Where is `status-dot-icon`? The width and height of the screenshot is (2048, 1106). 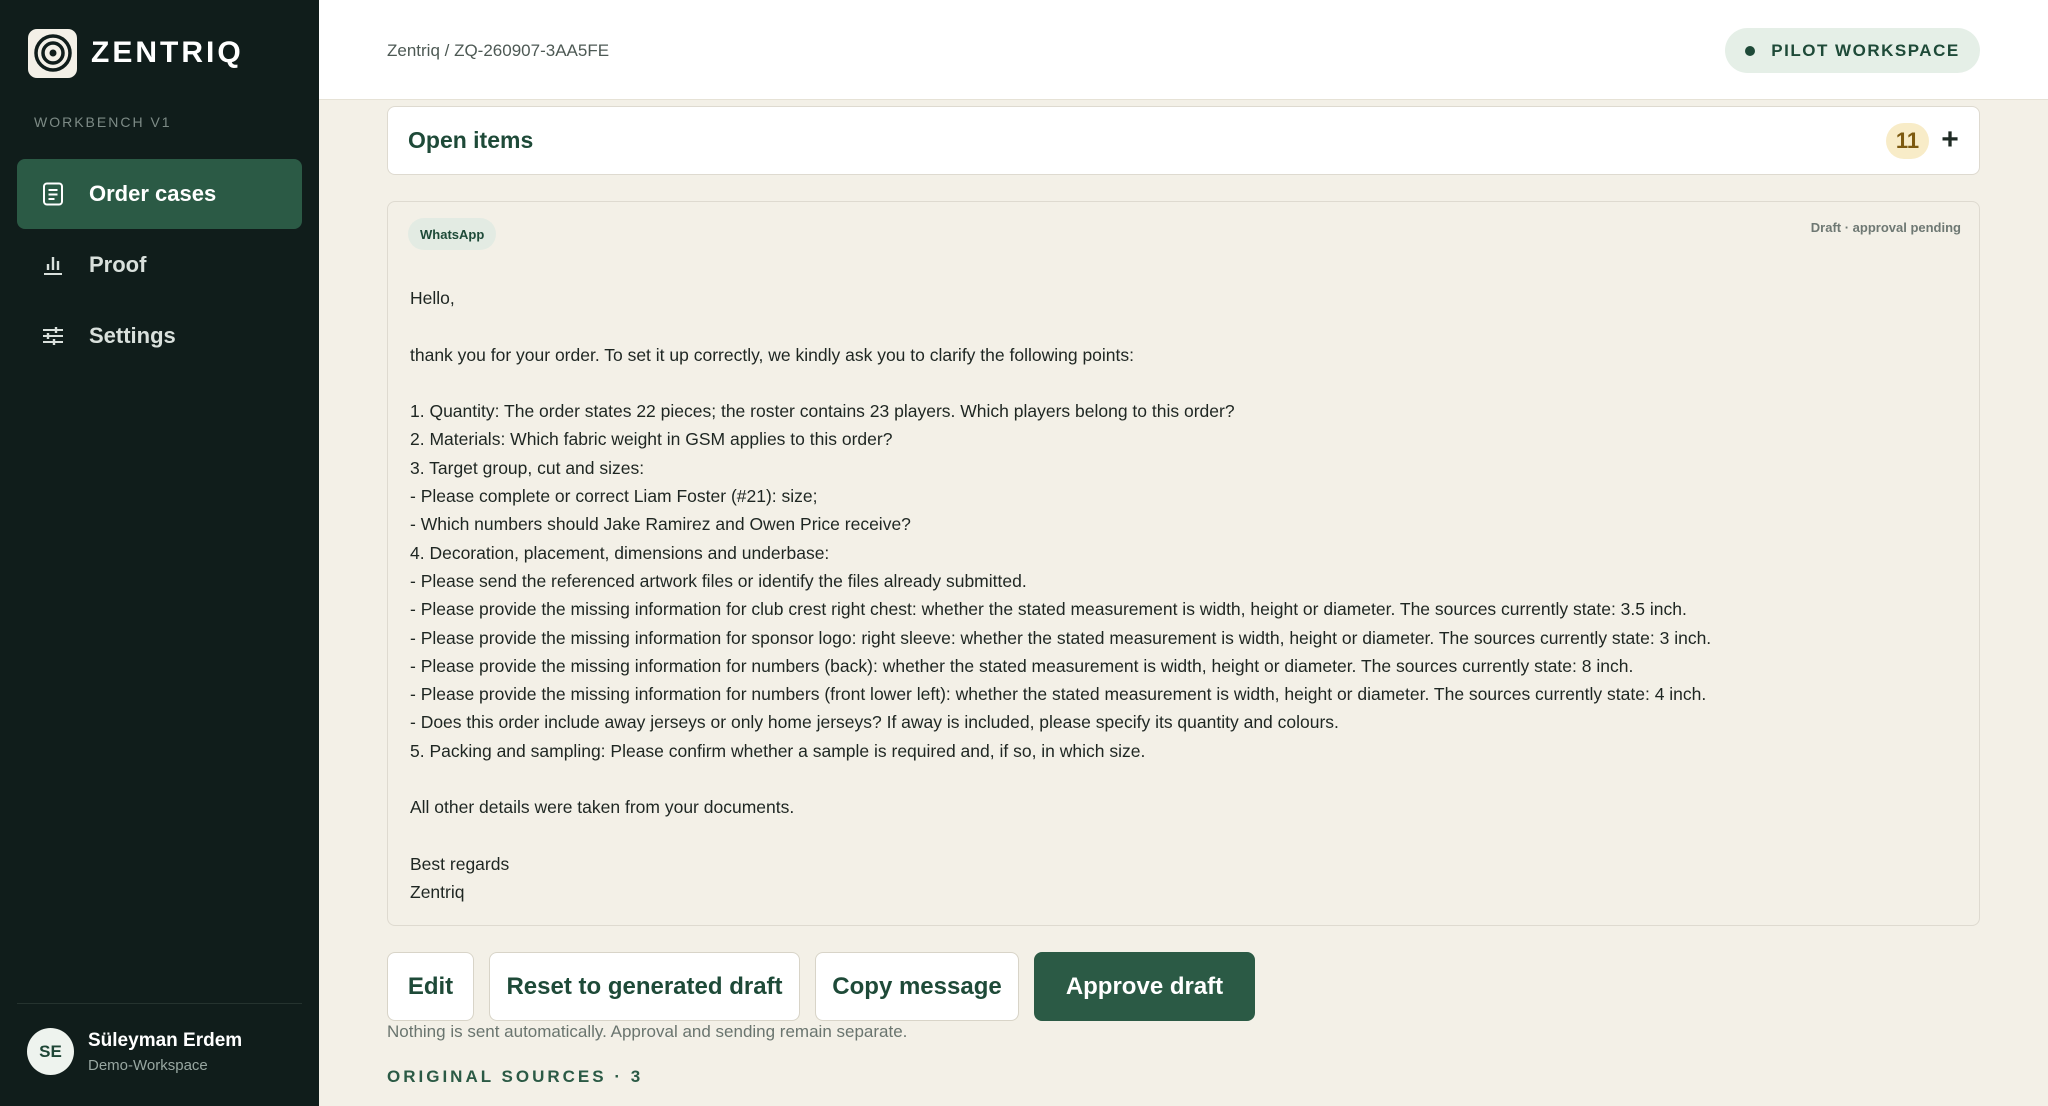
status-dot-icon is located at coordinates (1750, 50).